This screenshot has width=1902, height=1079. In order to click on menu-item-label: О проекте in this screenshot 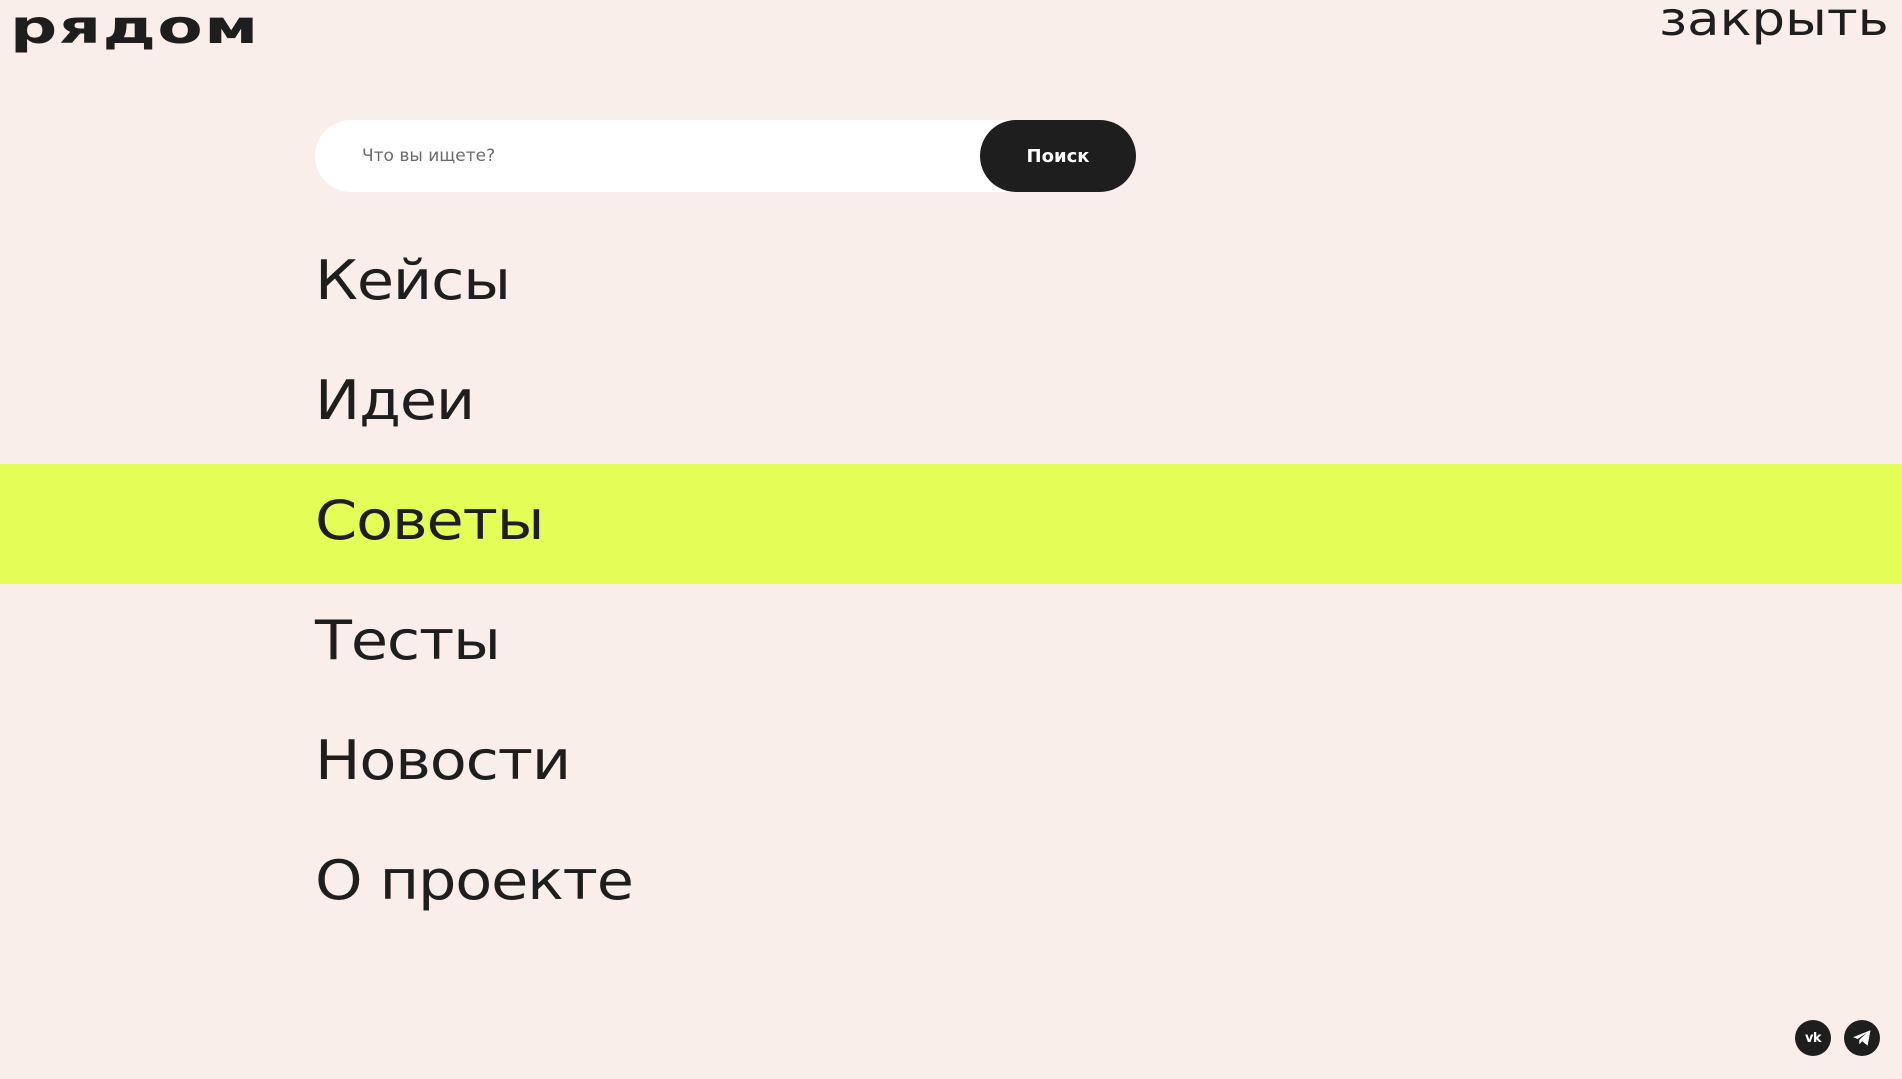, I will do `click(474, 880)`.